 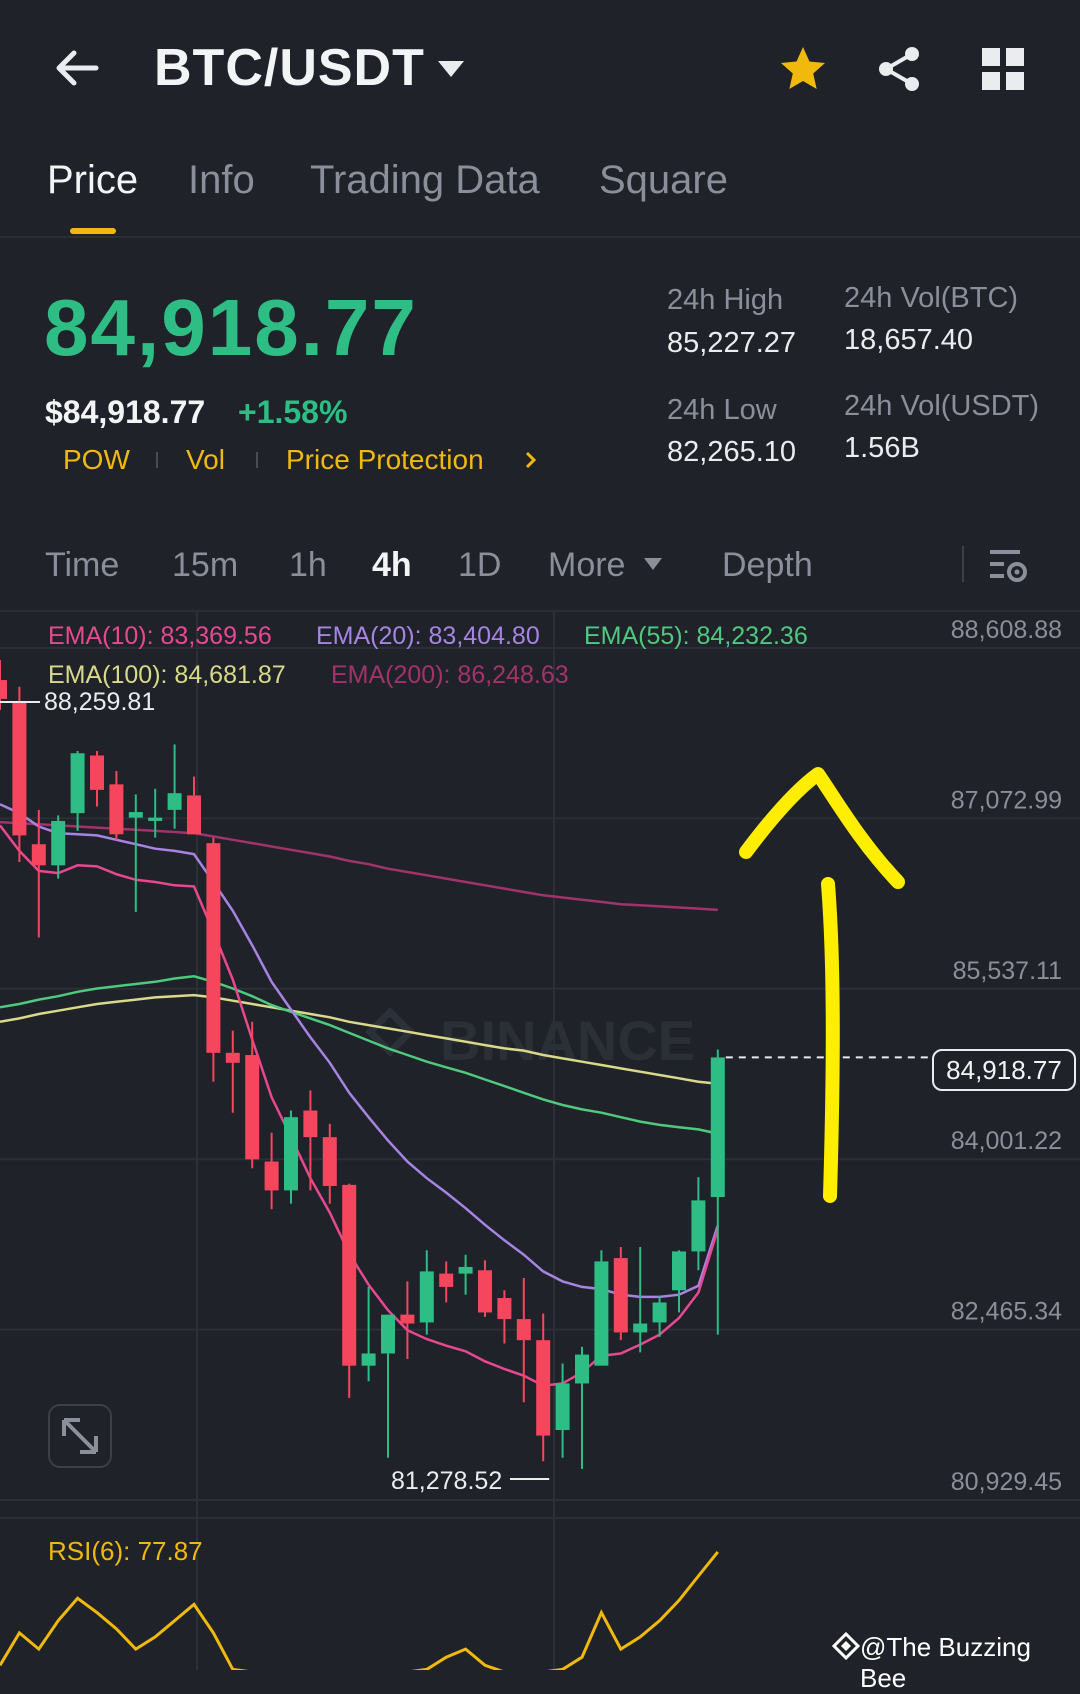 I want to click on high-24h-value: 85,227.27, so click(x=732, y=343).